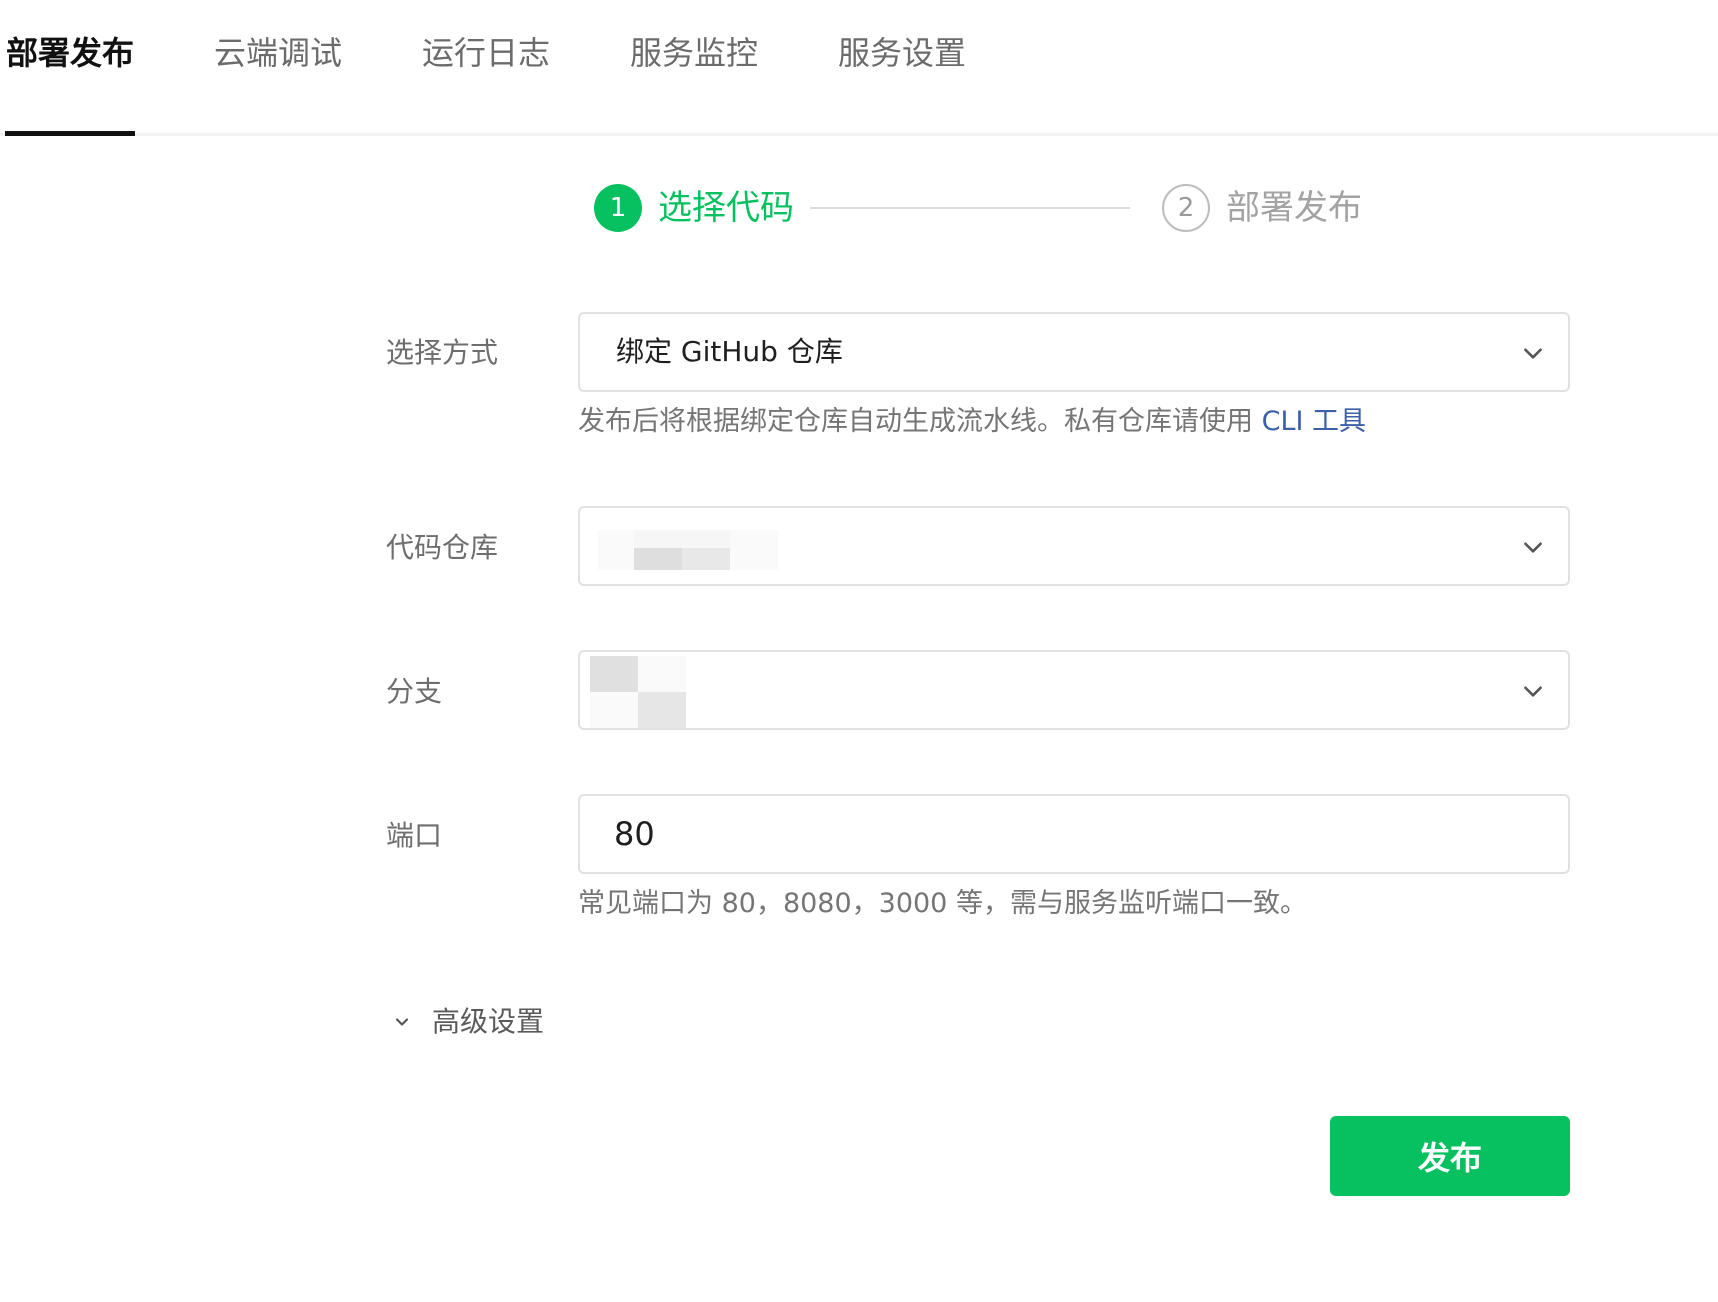  Describe the element at coordinates (442, 352) in the screenshot. I see `method-label: 选择方式` at that location.